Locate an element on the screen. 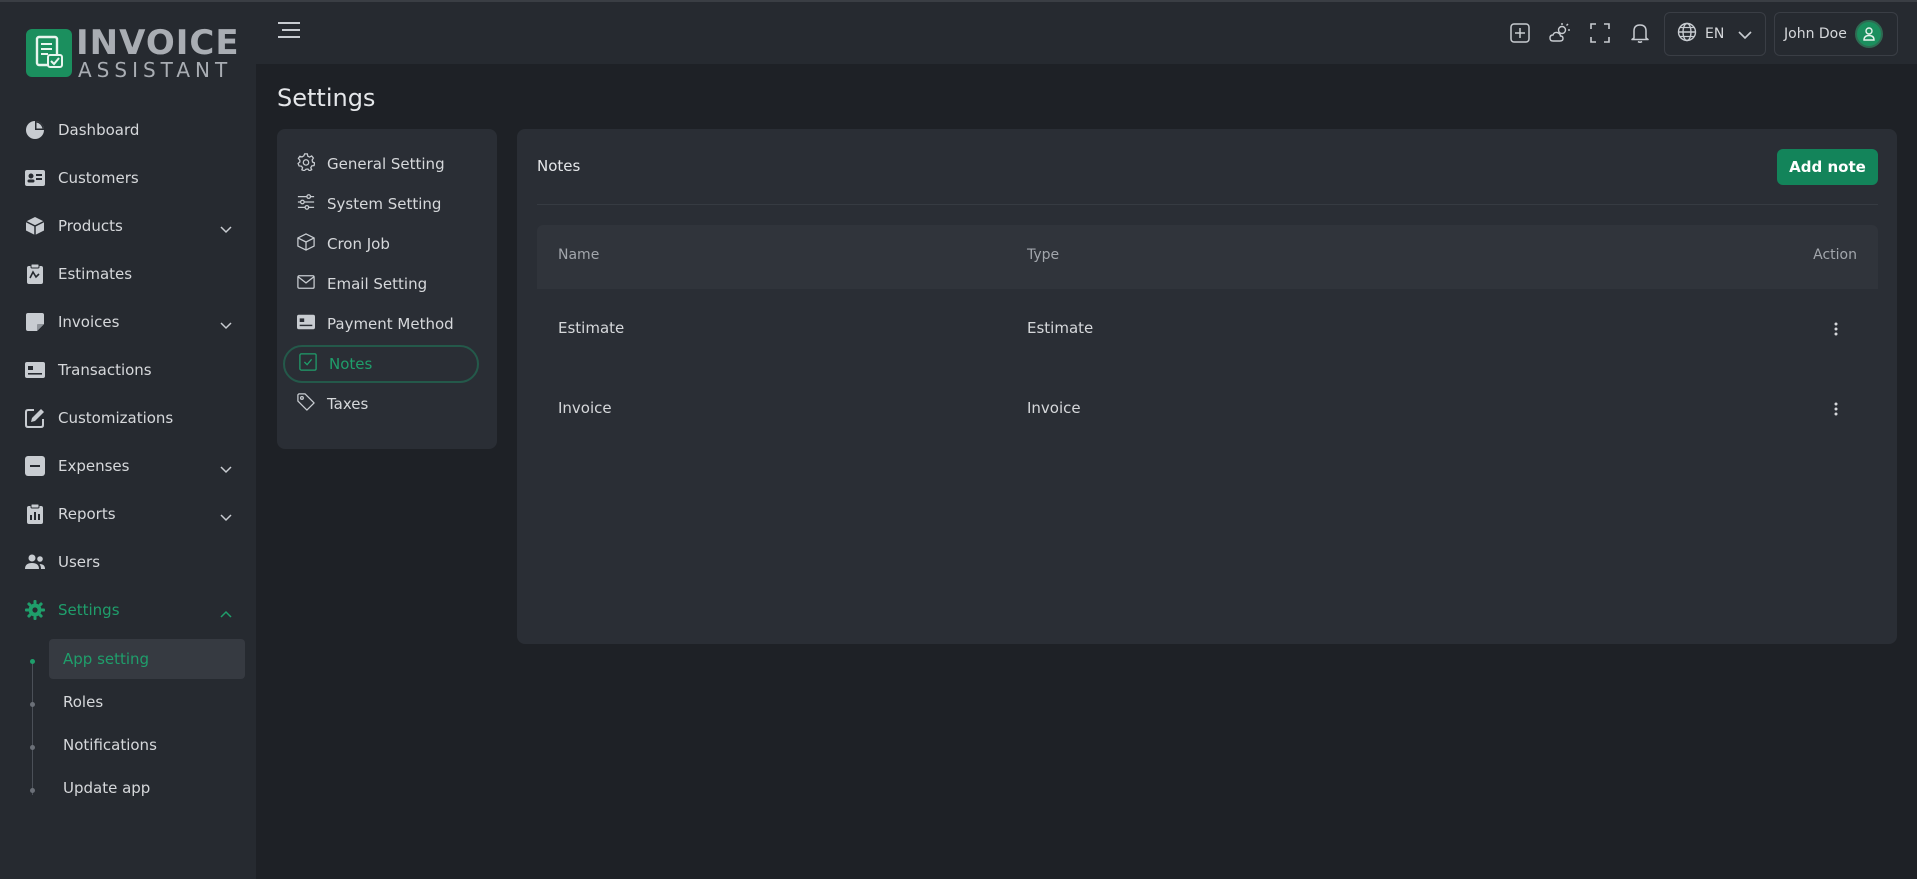 The width and height of the screenshot is (1917, 879). settings-item-label: System Setting is located at coordinates (384, 204).